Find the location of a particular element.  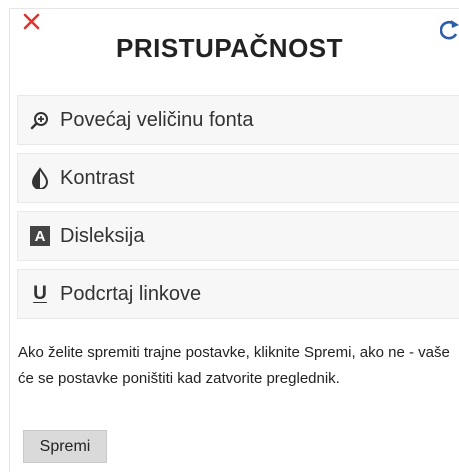

dyslexia-a-icon: A is located at coordinates (40, 236).